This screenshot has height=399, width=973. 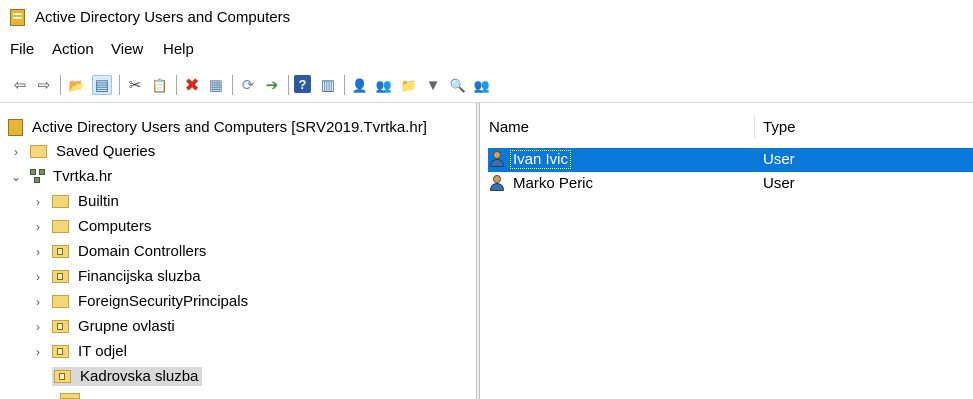 What do you see at coordinates (15, 127) in the screenshot?
I see `aduc-root-icon` at bounding box center [15, 127].